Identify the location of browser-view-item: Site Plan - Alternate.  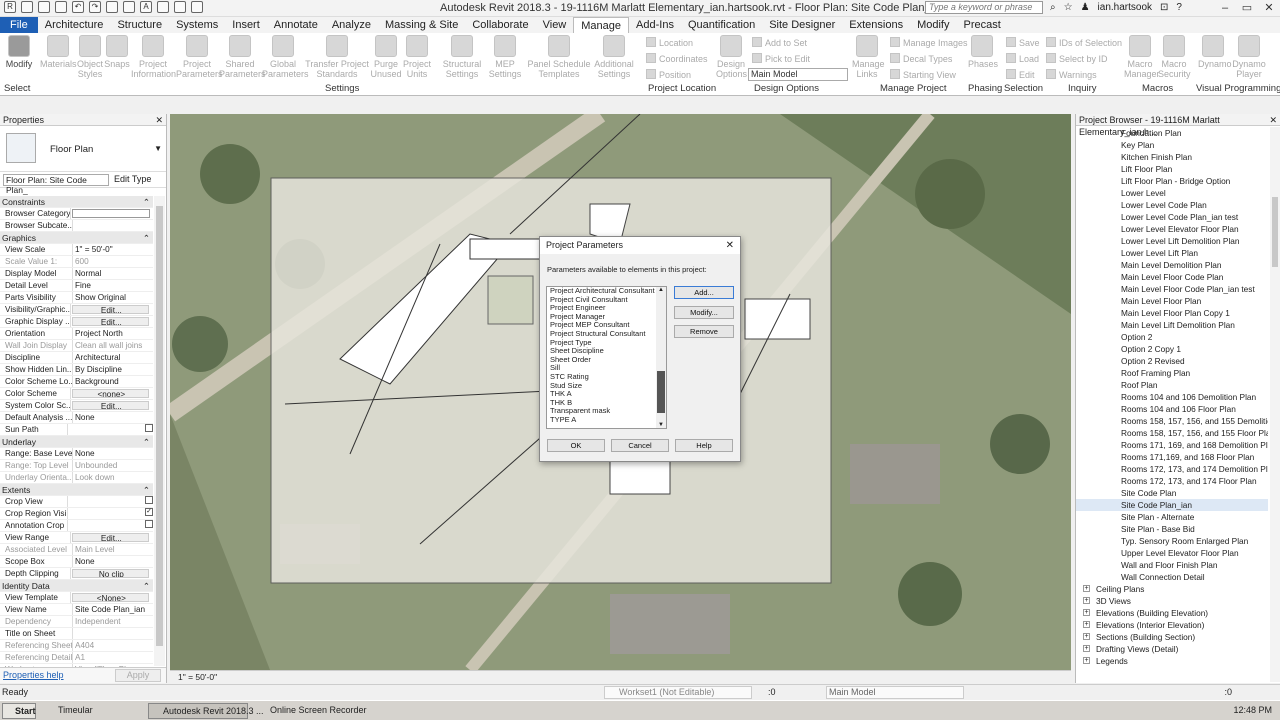
(1172, 517).